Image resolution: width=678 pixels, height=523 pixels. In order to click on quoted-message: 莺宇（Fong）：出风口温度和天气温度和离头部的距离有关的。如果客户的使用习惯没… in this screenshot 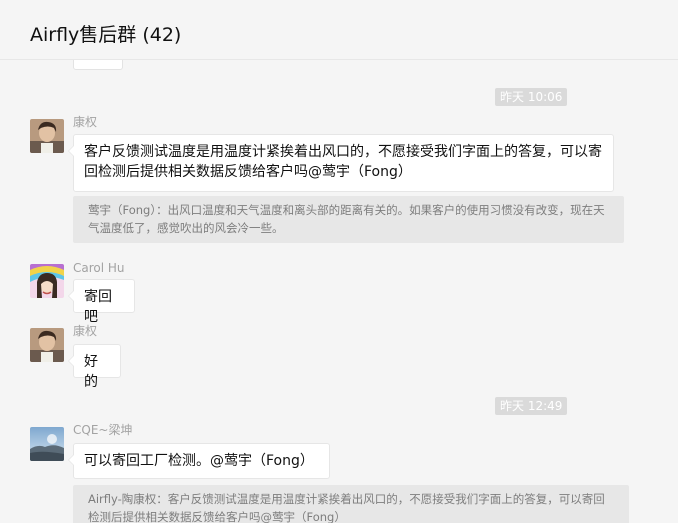, I will do `click(348, 219)`.